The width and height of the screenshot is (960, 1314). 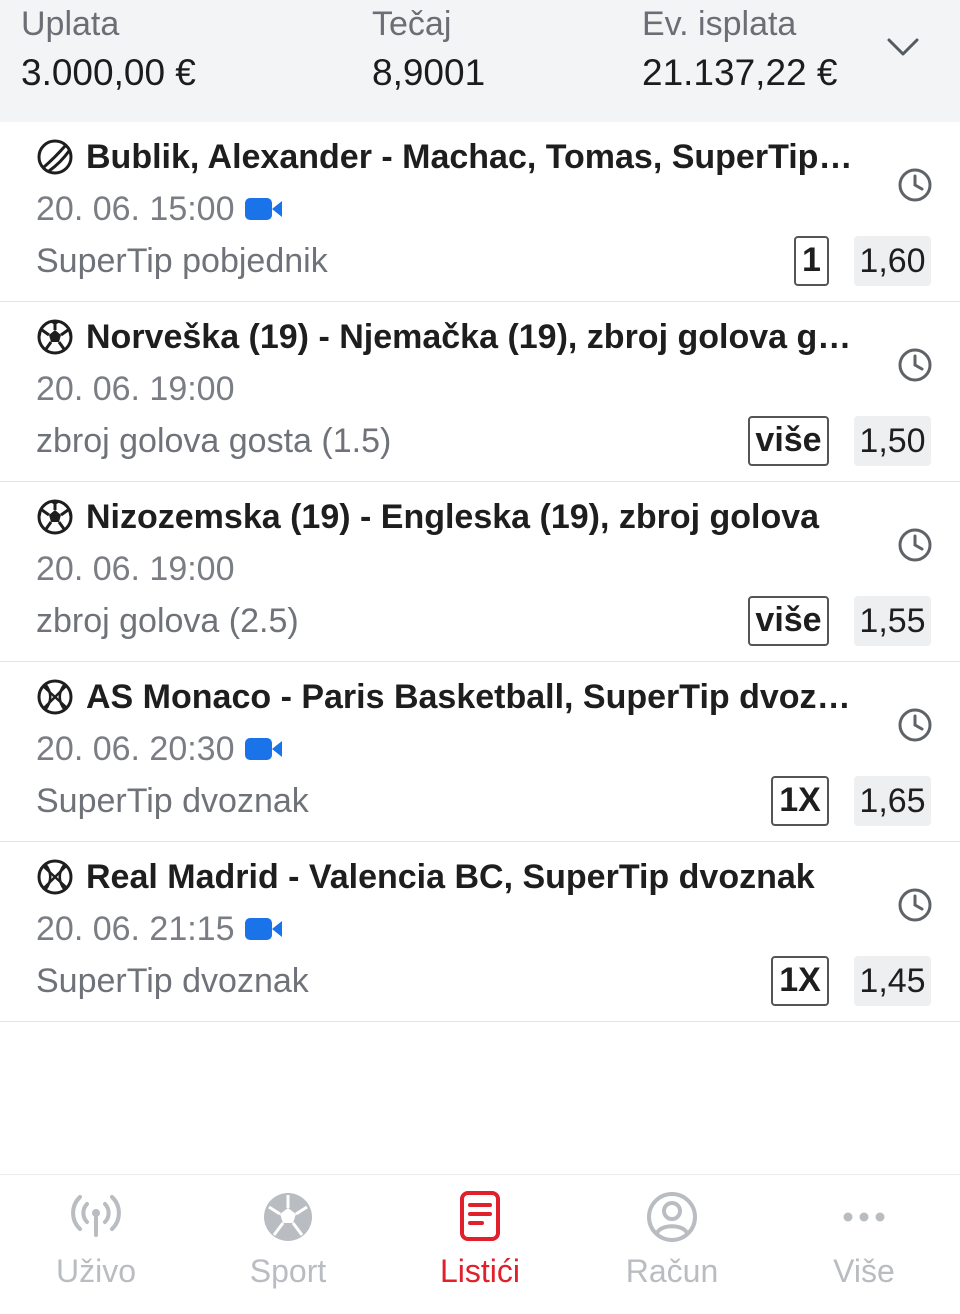 I want to click on nav-item-sport: Sport, so click(x=288, y=1240).